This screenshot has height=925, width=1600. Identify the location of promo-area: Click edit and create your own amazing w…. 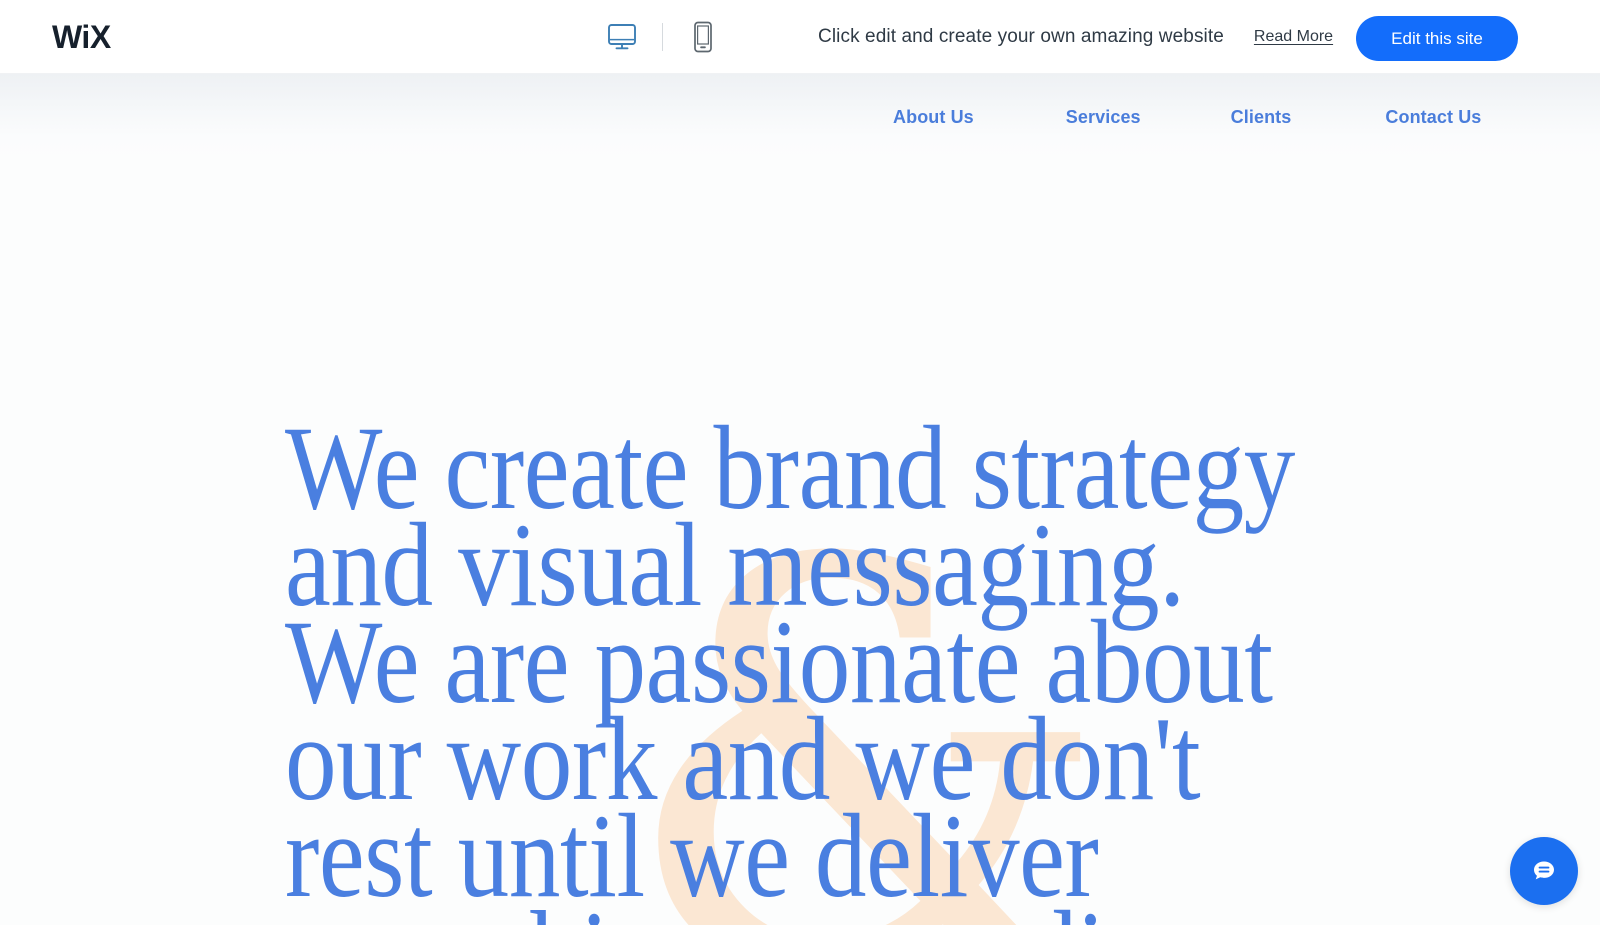
(1075, 37).